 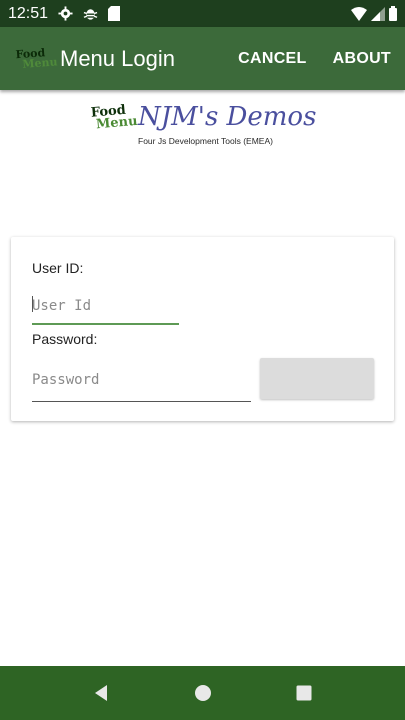 What do you see at coordinates (105, 310) in the screenshot?
I see `userid-input` at bounding box center [105, 310].